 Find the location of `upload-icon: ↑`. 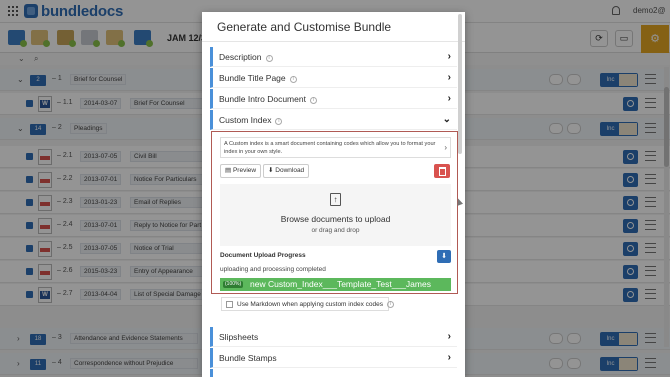

upload-icon: ↑ is located at coordinates (335, 199).